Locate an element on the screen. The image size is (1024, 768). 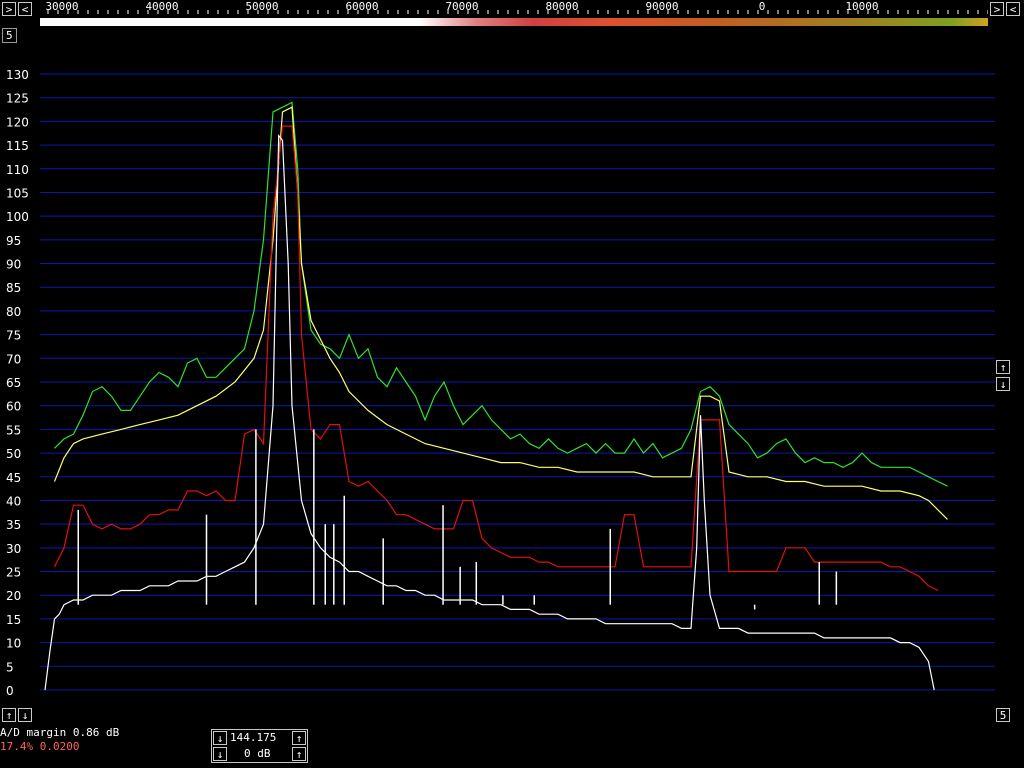
y-tick-label: 130 is located at coordinates (17, 75).